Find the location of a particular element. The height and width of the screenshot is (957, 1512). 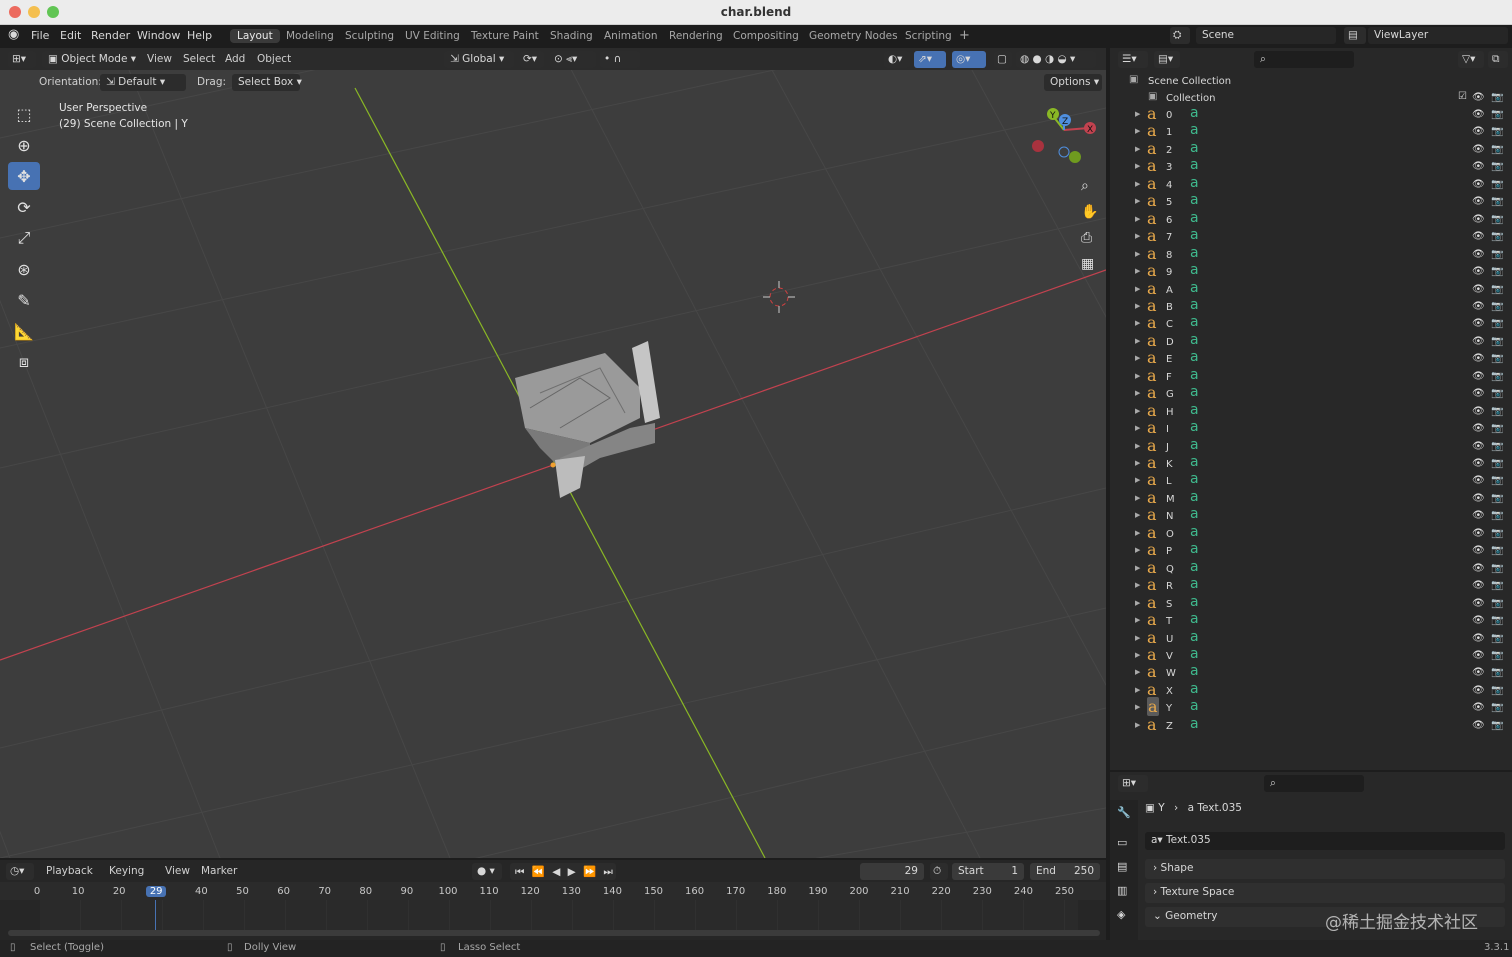

menu-edit: Edit is located at coordinates (70, 35).